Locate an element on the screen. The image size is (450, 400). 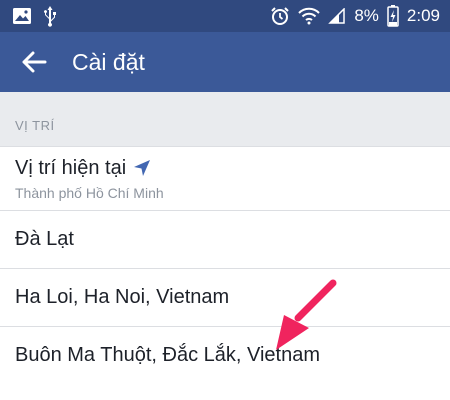
back-arrow-icon is located at coordinates (34, 62).